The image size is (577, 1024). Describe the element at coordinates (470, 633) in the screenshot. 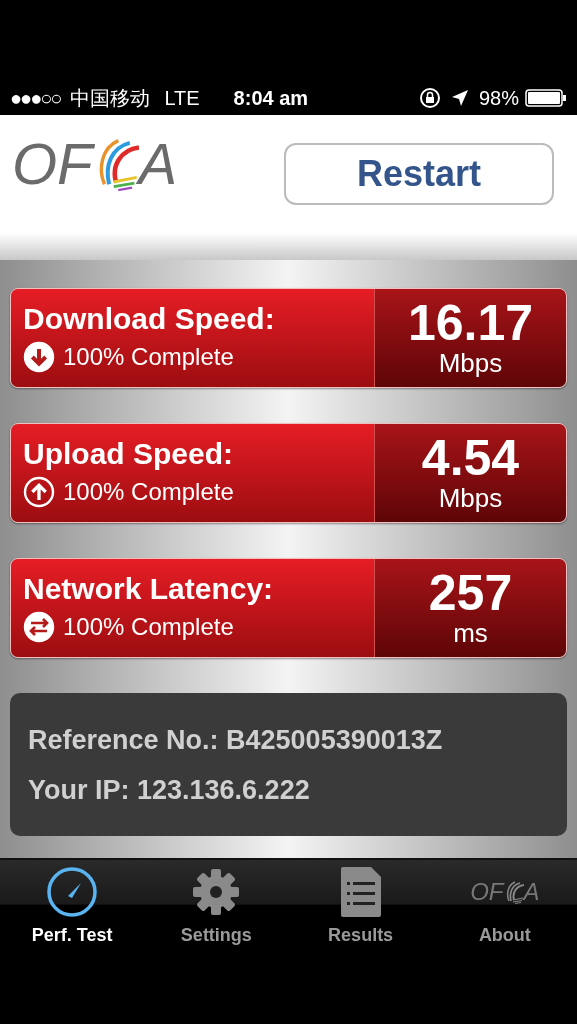

I see `result-unit: ms` at that location.